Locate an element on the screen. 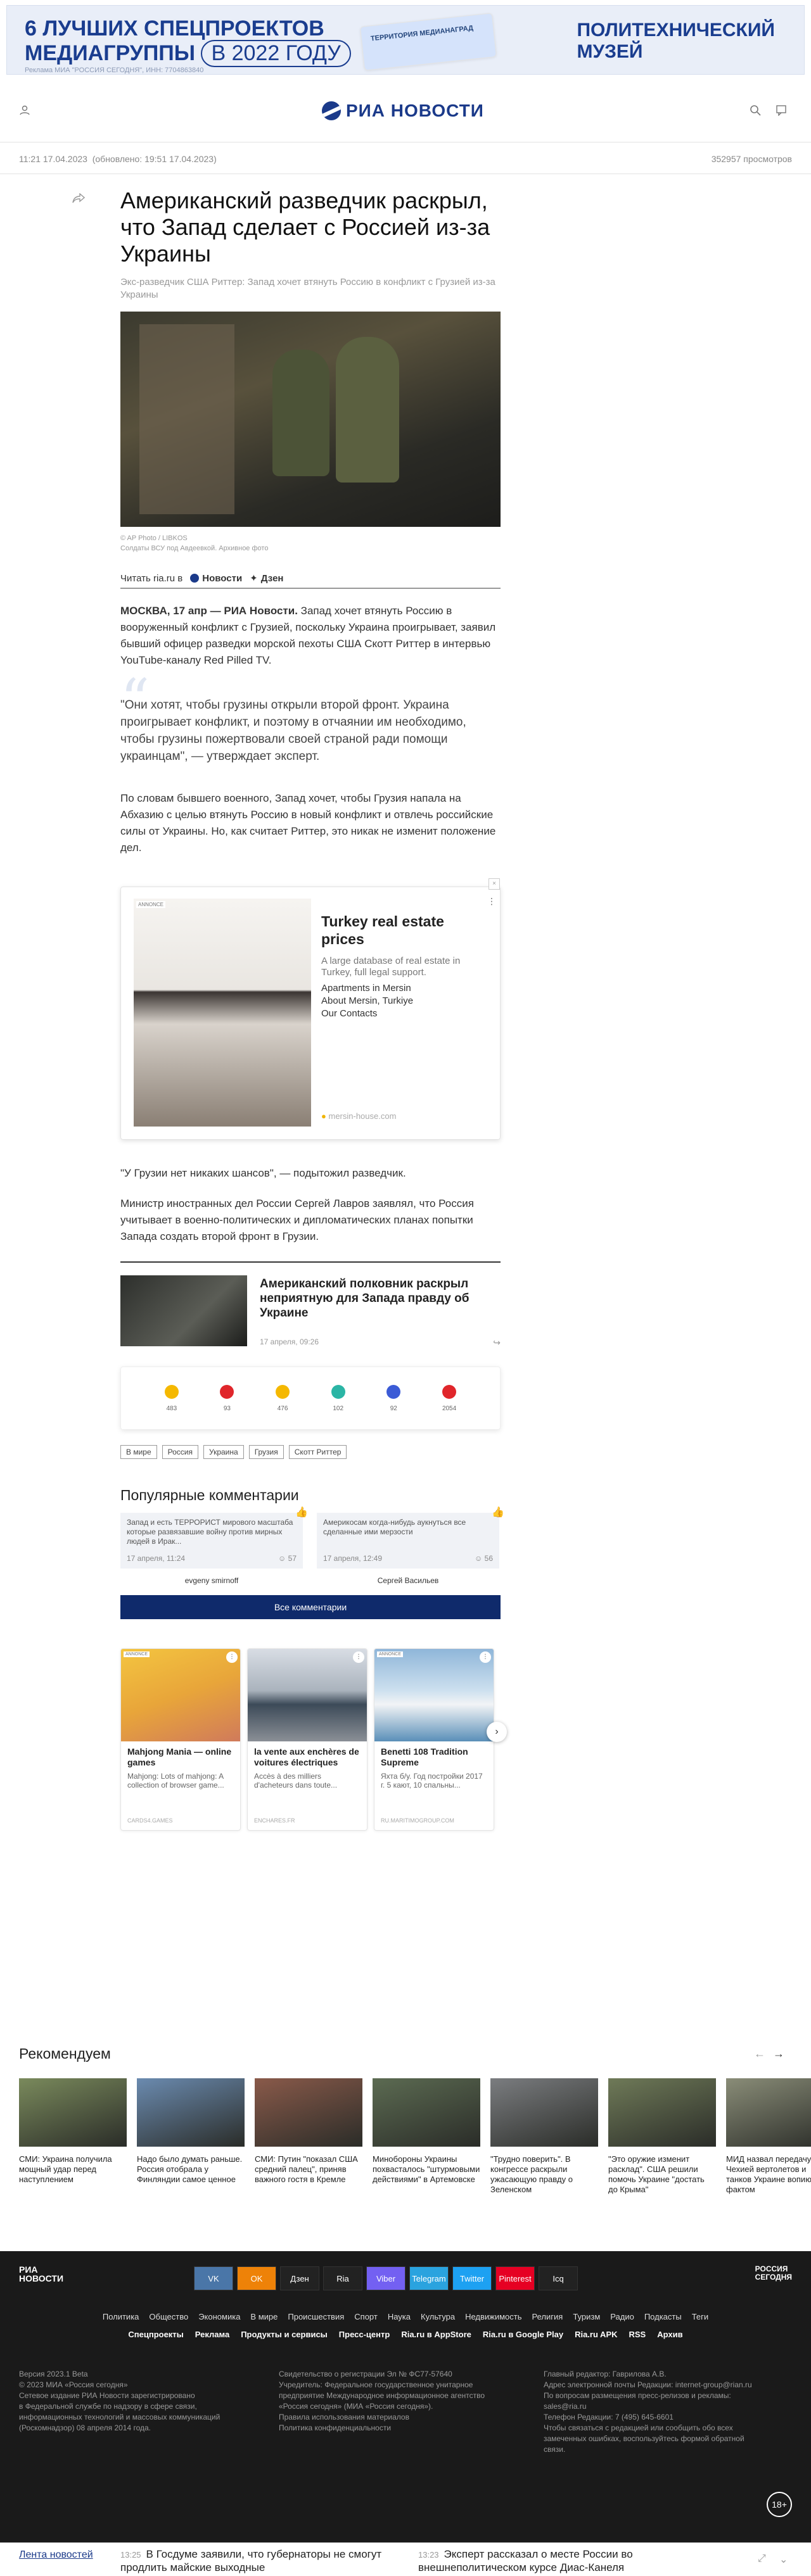  ria-icon: Ria is located at coordinates (342, 2278).